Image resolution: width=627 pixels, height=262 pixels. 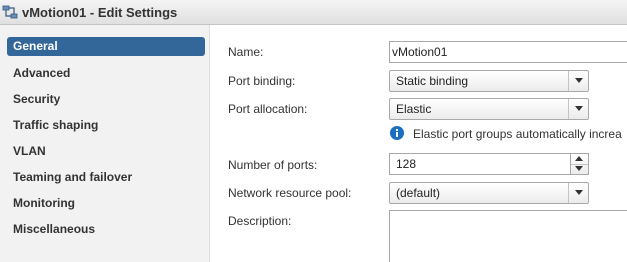 What do you see at coordinates (100, 12) in the screenshot?
I see `window-title: vMotion01 - Edit Settings` at bounding box center [100, 12].